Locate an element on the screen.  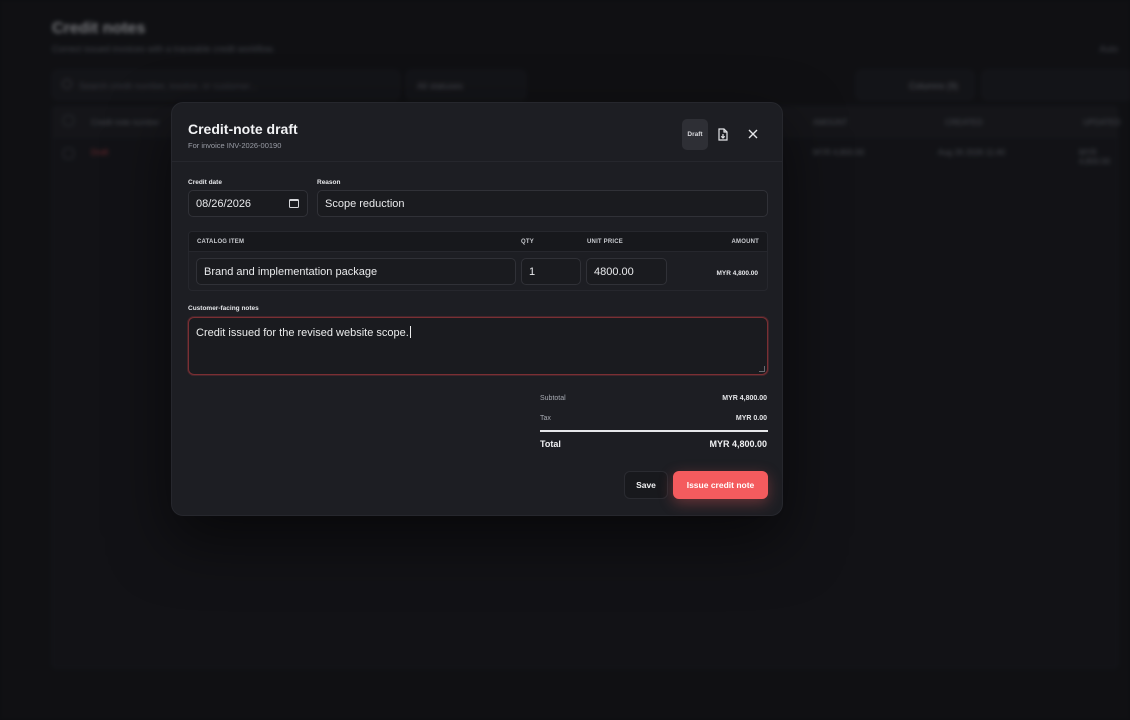
header-amount: AMOUNT is located at coordinates (745, 242).